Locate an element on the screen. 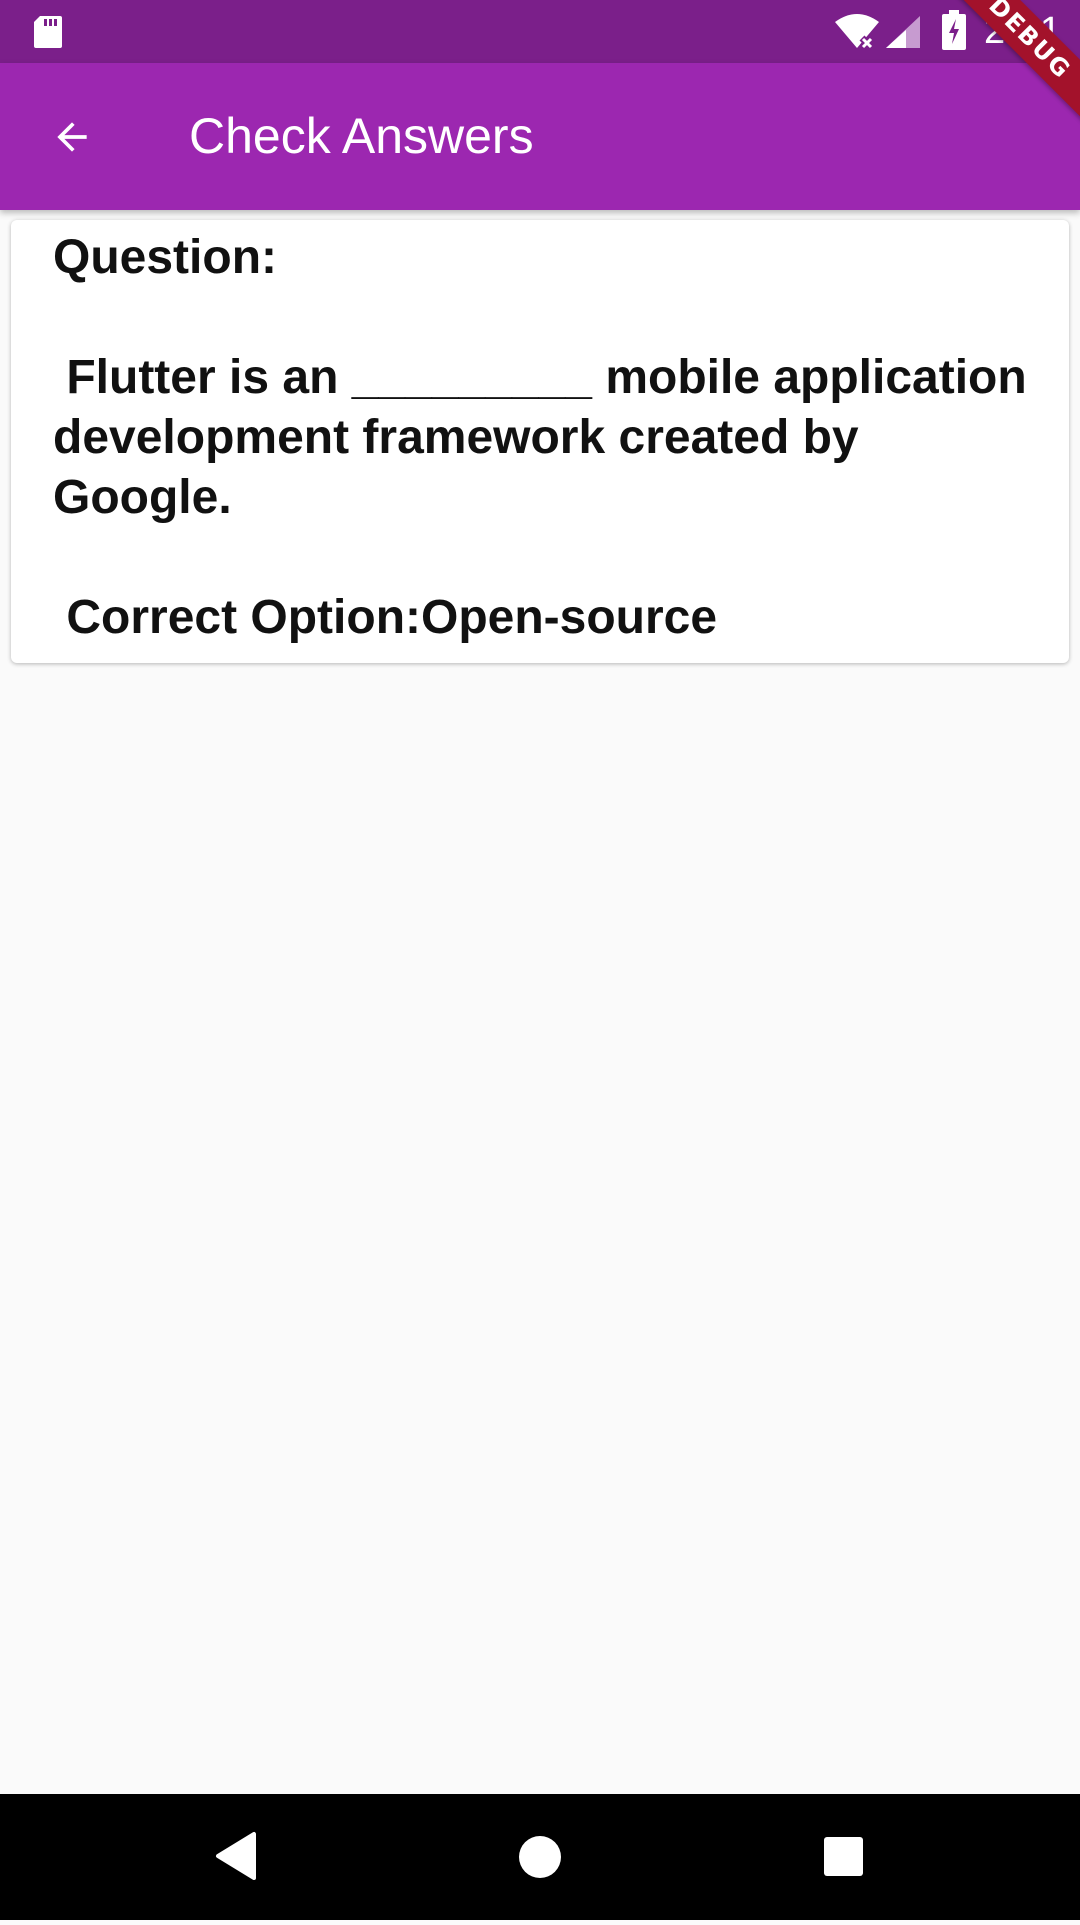  nav-back-button is located at coordinates (237, 1857).